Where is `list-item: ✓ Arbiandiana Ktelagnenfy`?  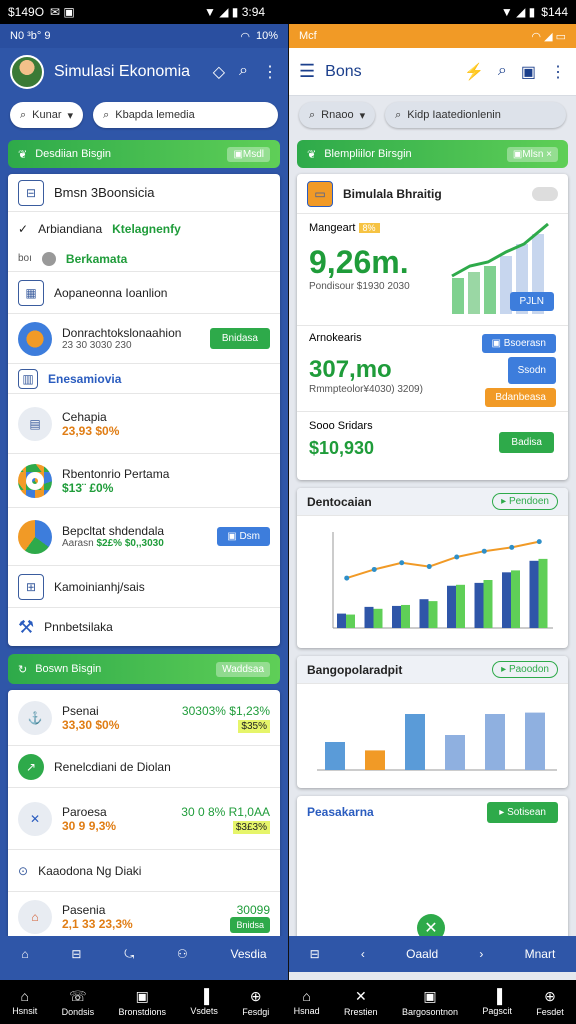 list-item: ✓ Arbiandiana Ktelagnenfy is located at coordinates (144, 229).